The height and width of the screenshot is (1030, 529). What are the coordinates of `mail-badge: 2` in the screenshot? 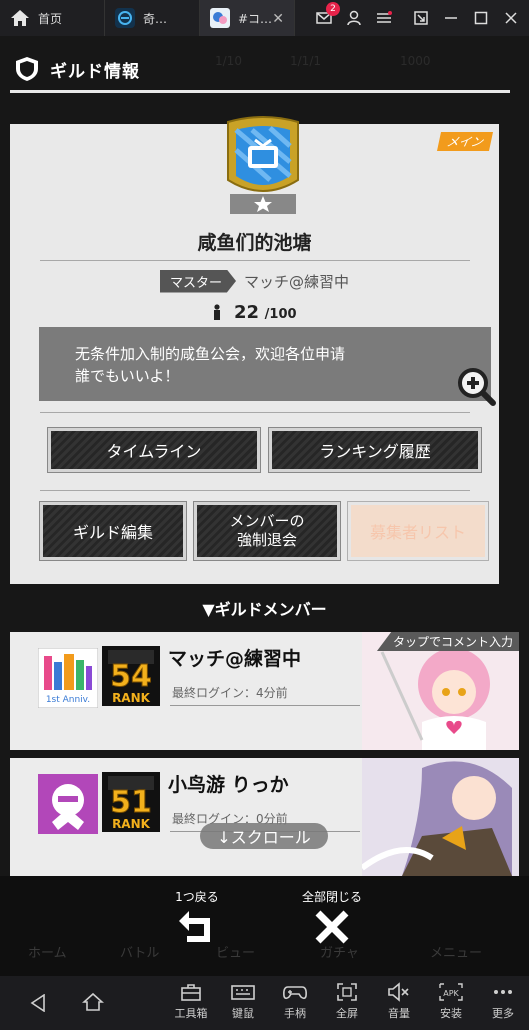 It's located at (333, 9).